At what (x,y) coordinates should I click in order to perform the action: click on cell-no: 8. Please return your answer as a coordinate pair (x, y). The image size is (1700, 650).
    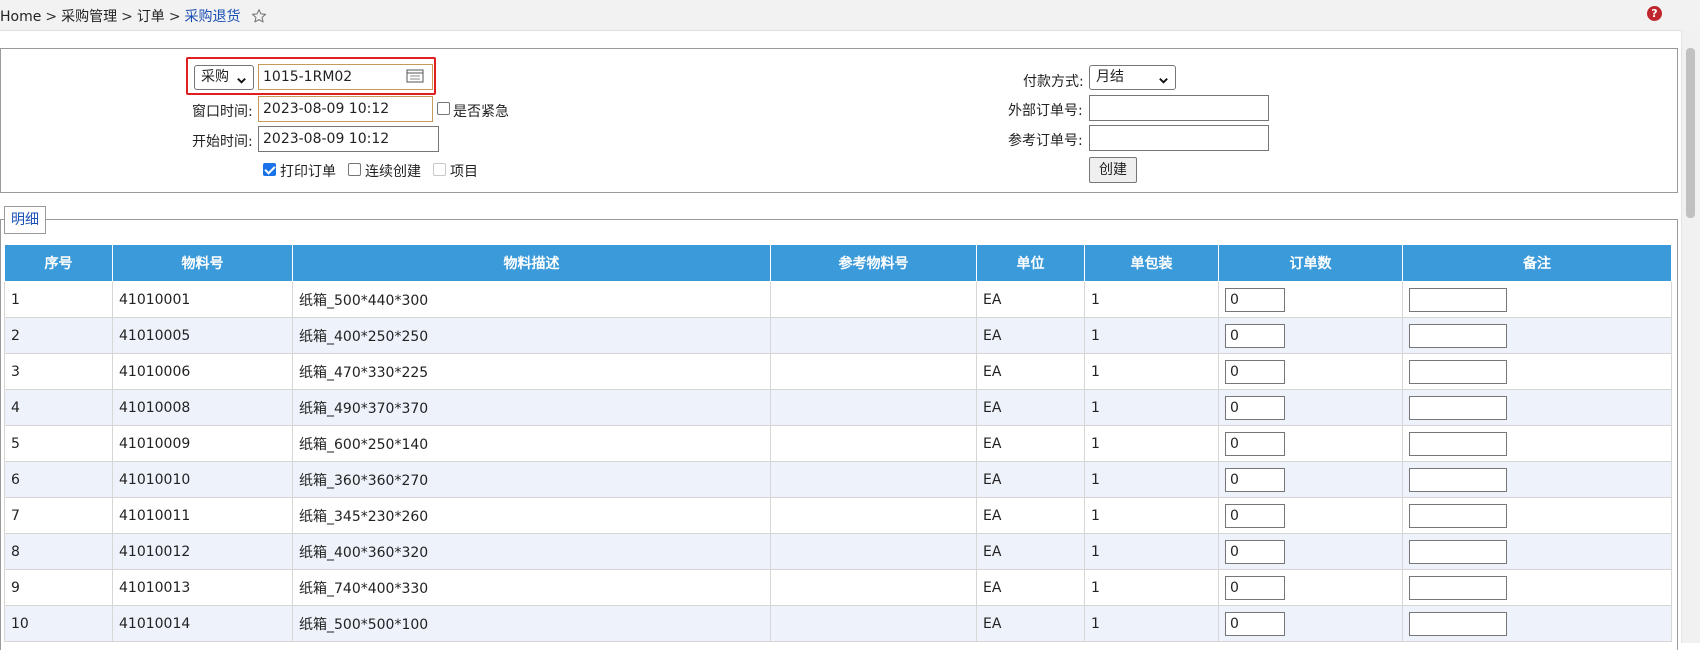
    Looking at the image, I should click on (58, 551).